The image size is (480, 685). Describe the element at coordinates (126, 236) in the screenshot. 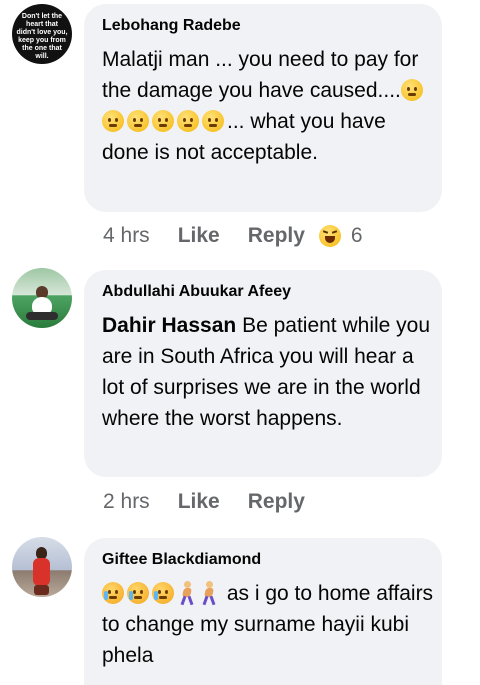

I see `comment-timestamp: 4 hrs` at that location.